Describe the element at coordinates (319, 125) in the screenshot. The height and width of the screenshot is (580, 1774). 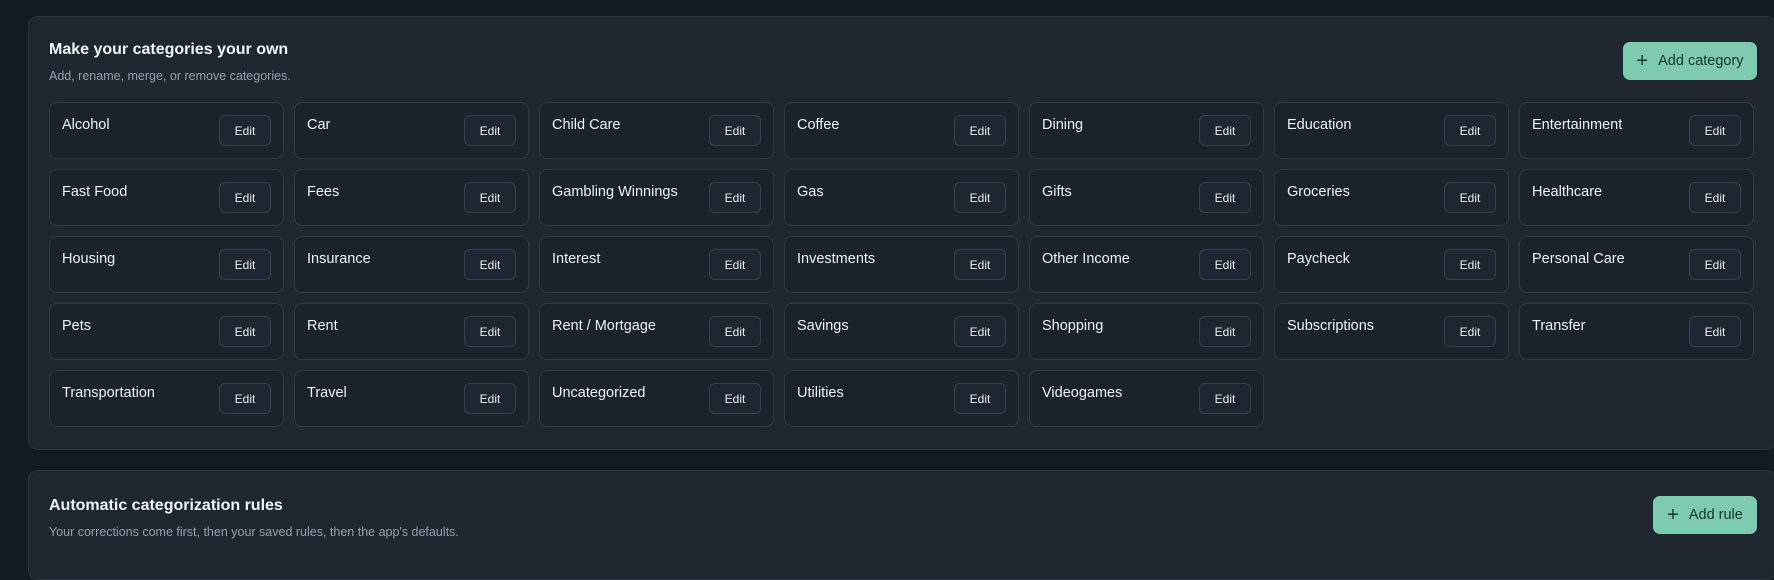
I see `category-name: Car` at that location.